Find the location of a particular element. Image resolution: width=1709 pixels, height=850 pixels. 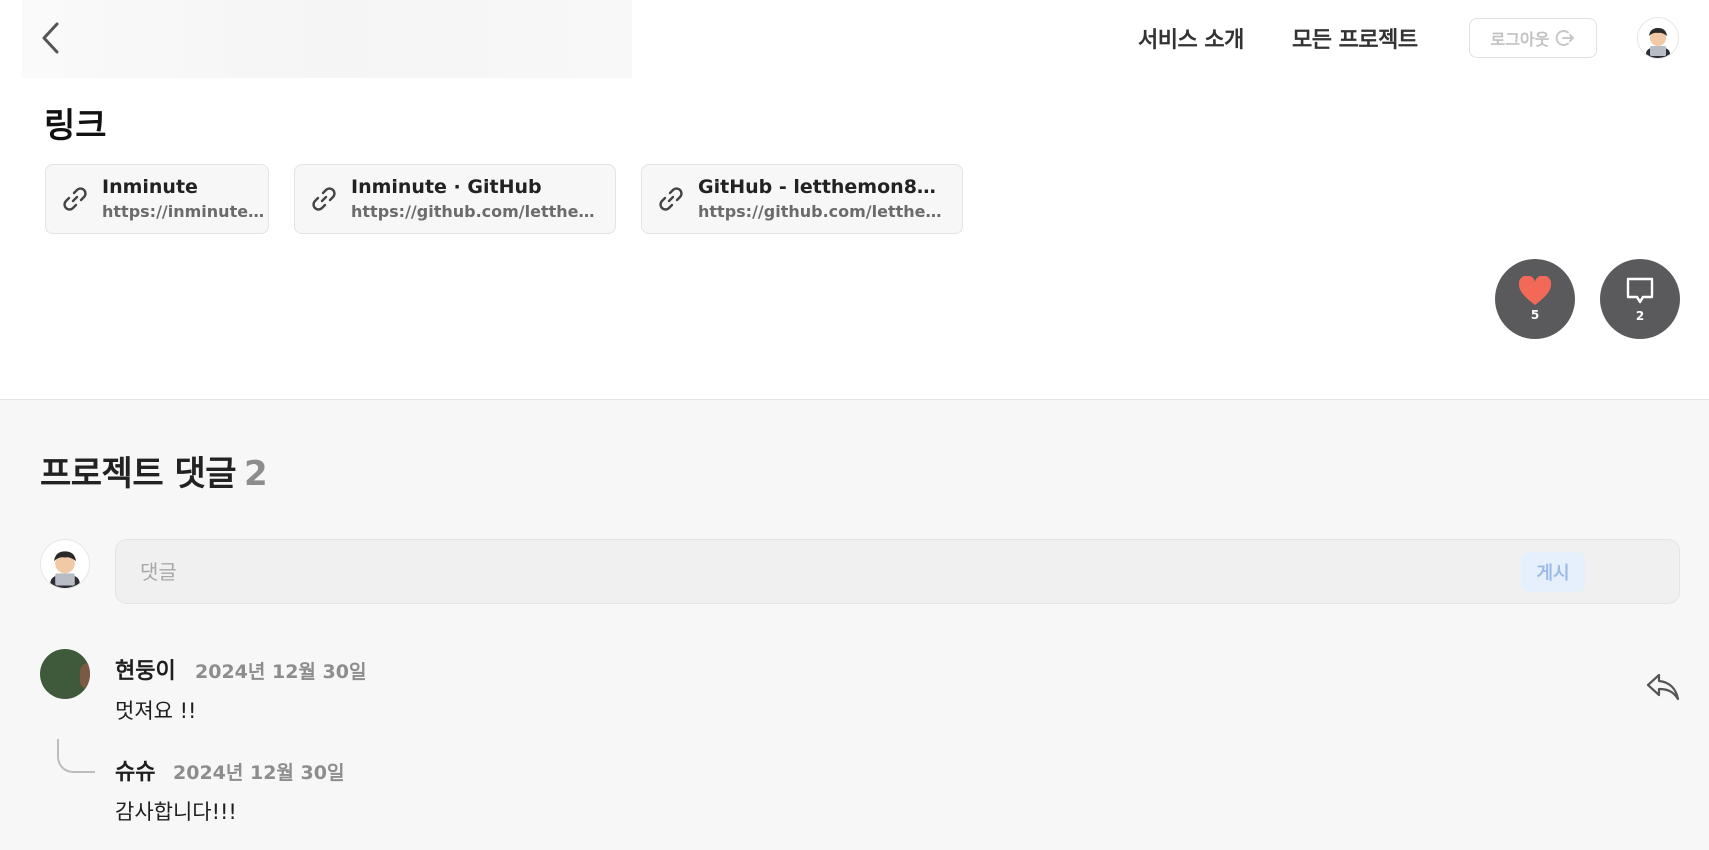

header-background is located at coordinates (327, 39).